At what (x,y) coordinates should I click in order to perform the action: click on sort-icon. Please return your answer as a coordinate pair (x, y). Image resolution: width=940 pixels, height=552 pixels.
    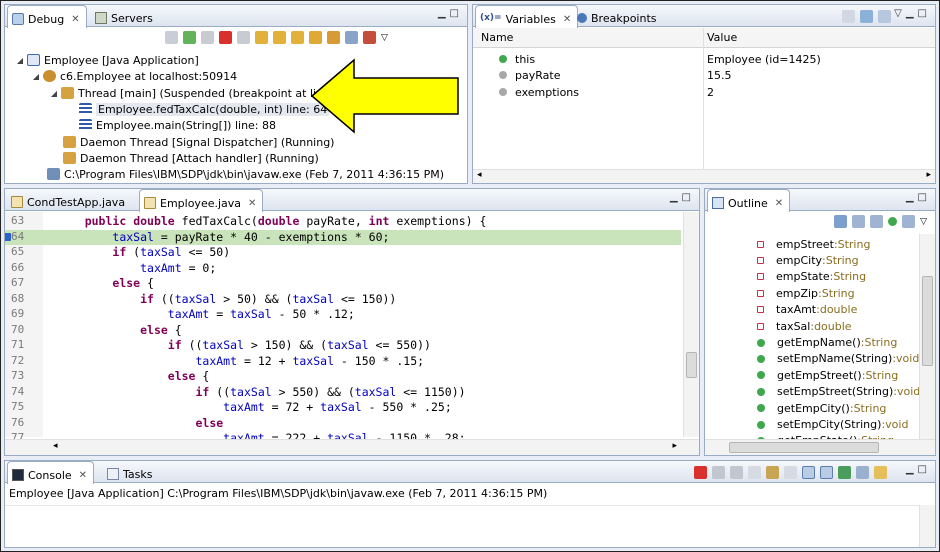
    Looking at the image, I should click on (841, 221).